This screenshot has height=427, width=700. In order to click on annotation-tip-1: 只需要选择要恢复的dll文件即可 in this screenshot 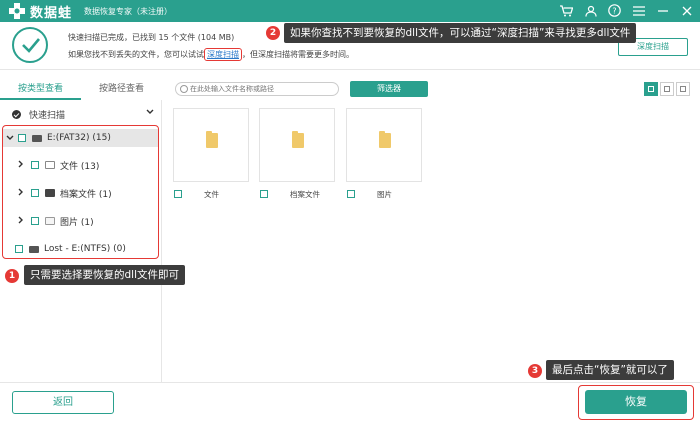, I will do `click(104, 275)`.